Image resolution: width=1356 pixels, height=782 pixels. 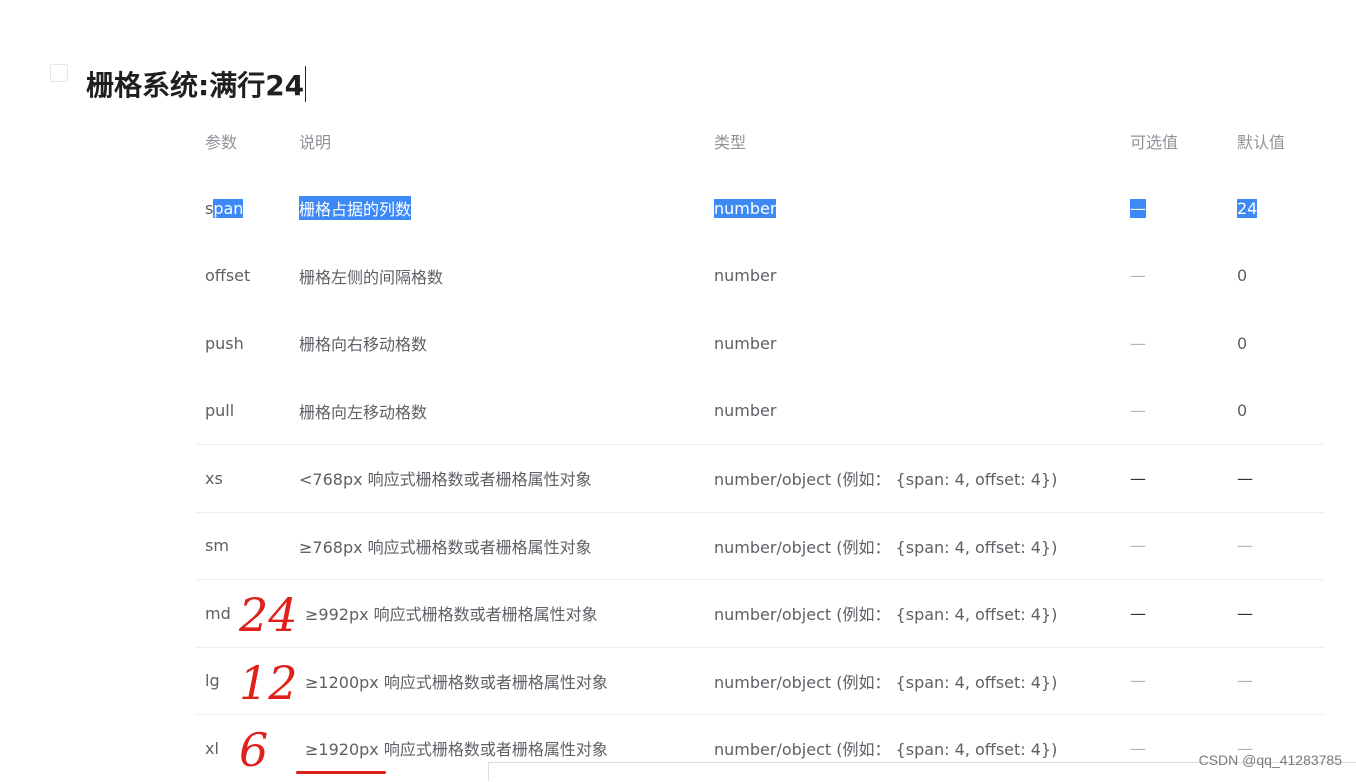 I want to click on desc-cell: 栅格占据的列数, so click(x=355, y=208).